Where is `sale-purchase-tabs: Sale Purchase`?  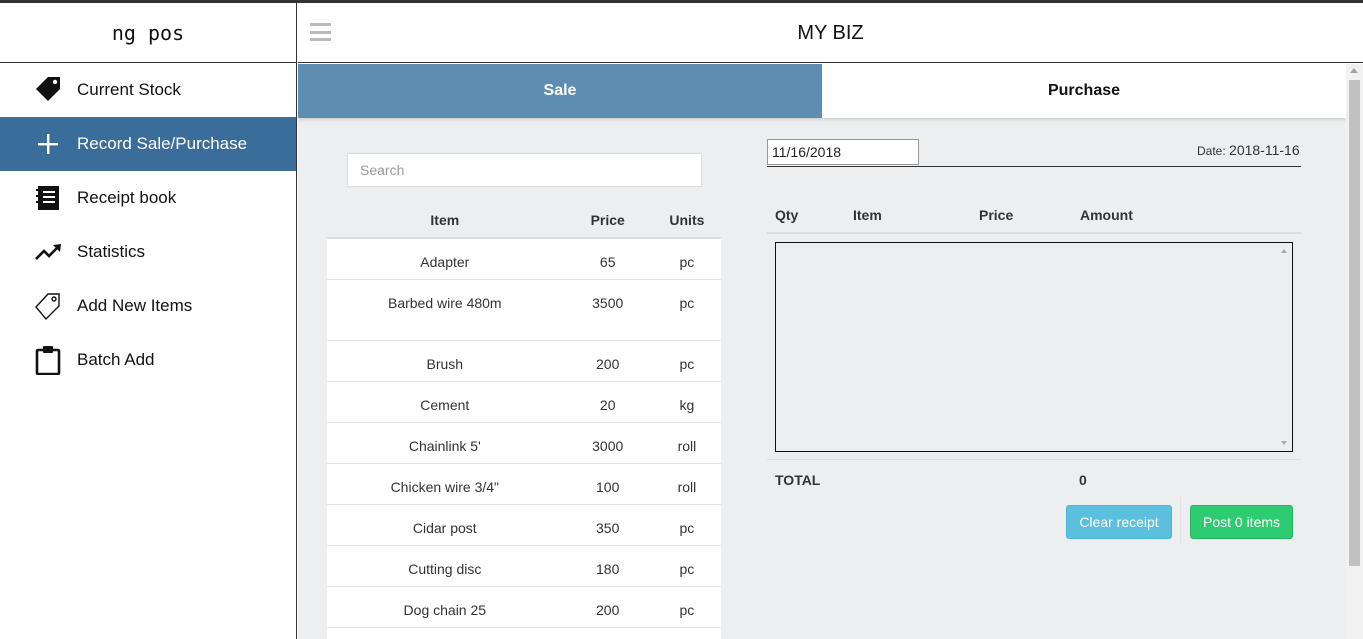
sale-purchase-tabs: Sale Purchase is located at coordinates (822, 91).